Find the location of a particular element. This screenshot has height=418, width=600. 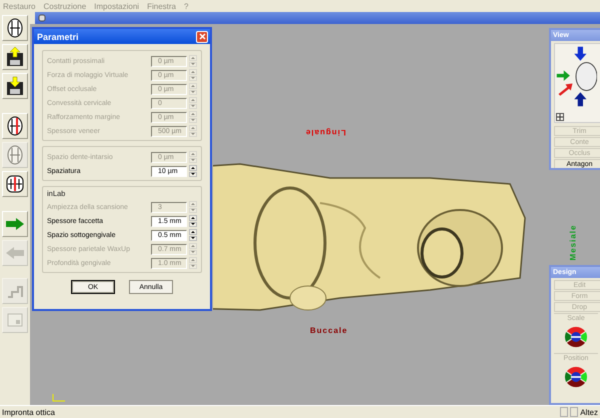

plus-icon is located at coordinates (560, 117).